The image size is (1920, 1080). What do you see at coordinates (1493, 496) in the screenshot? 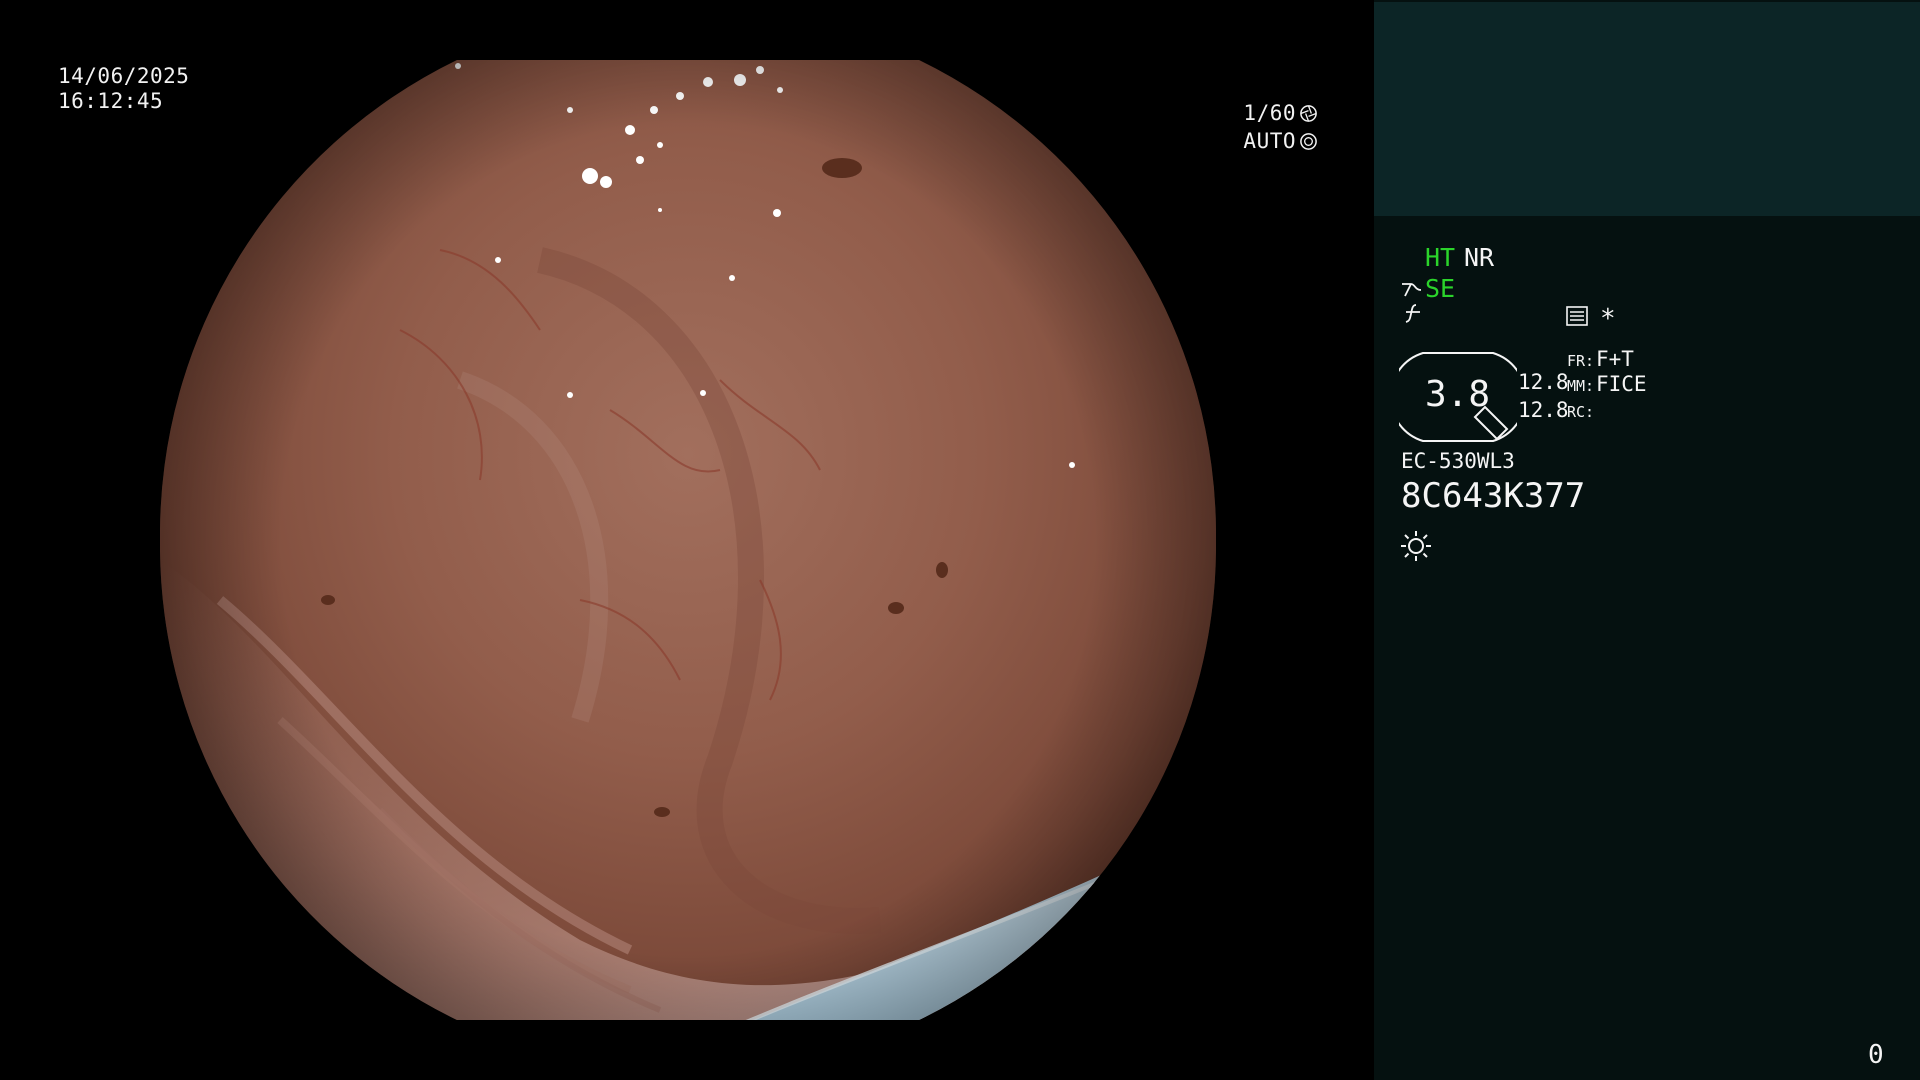
I see `scope-serial: 8C643K377` at bounding box center [1493, 496].